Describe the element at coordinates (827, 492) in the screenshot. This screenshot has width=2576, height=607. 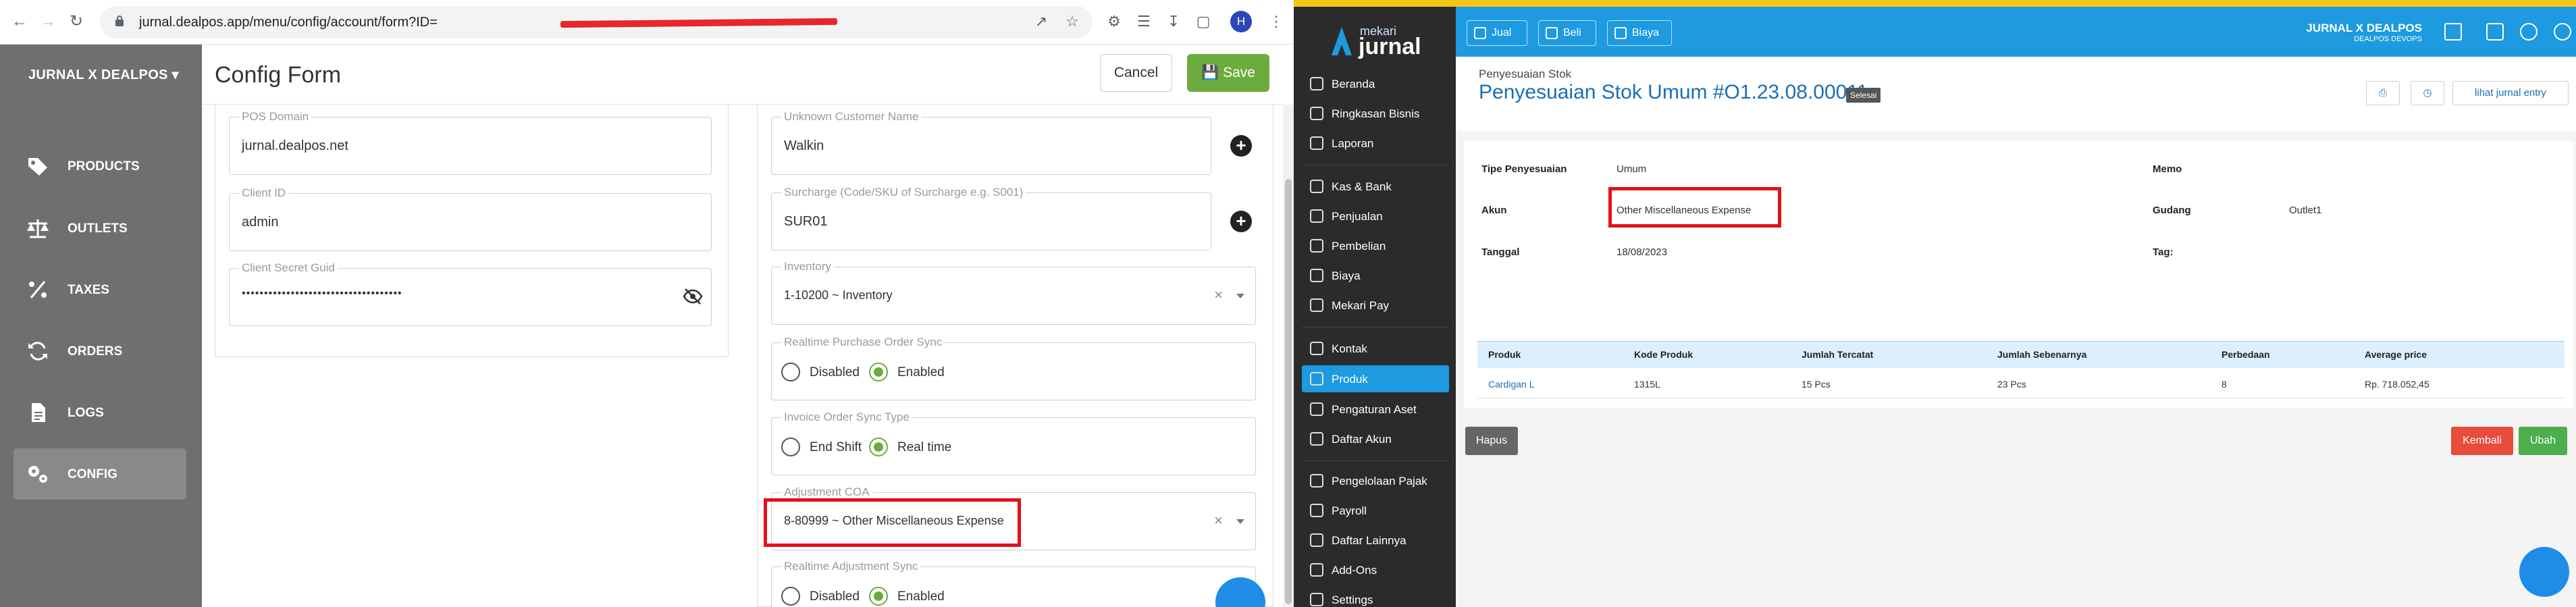
I see `field-label: Adjustment COA` at that location.